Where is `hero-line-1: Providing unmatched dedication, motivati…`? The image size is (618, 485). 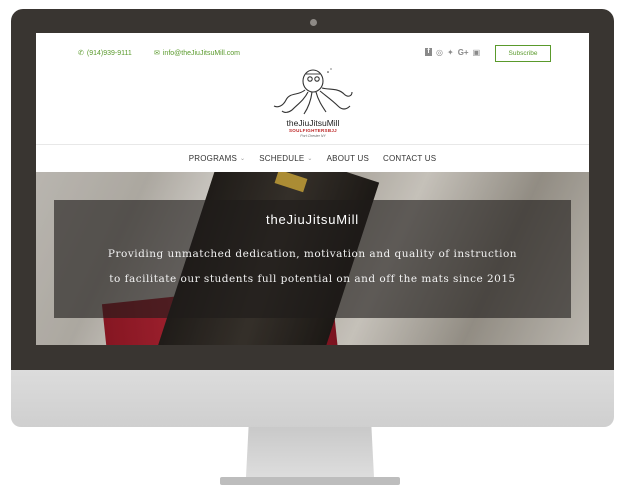
hero-line-1: Providing unmatched dedication, motivati… is located at coordinates (312, 254).